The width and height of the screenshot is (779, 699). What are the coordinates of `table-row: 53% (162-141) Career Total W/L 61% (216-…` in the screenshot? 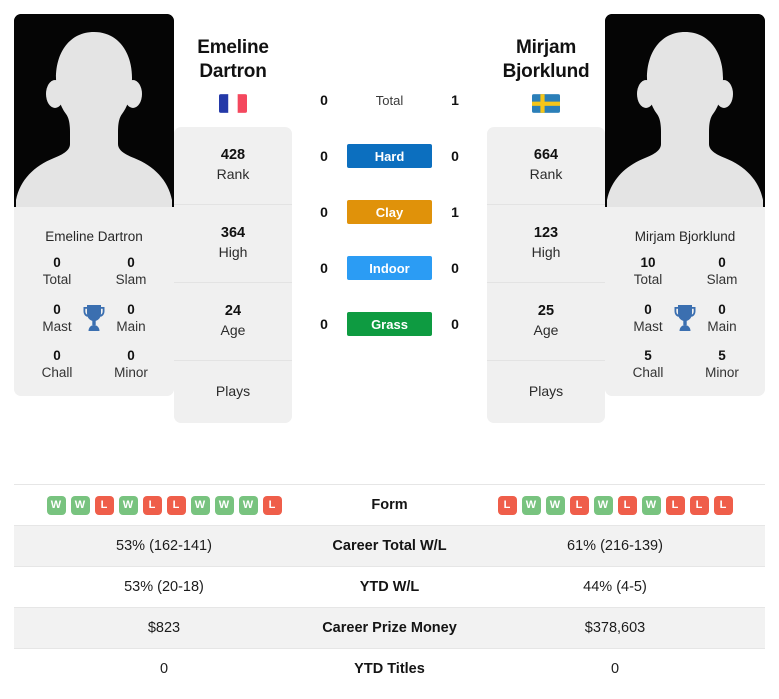 It's located at (389, 546).